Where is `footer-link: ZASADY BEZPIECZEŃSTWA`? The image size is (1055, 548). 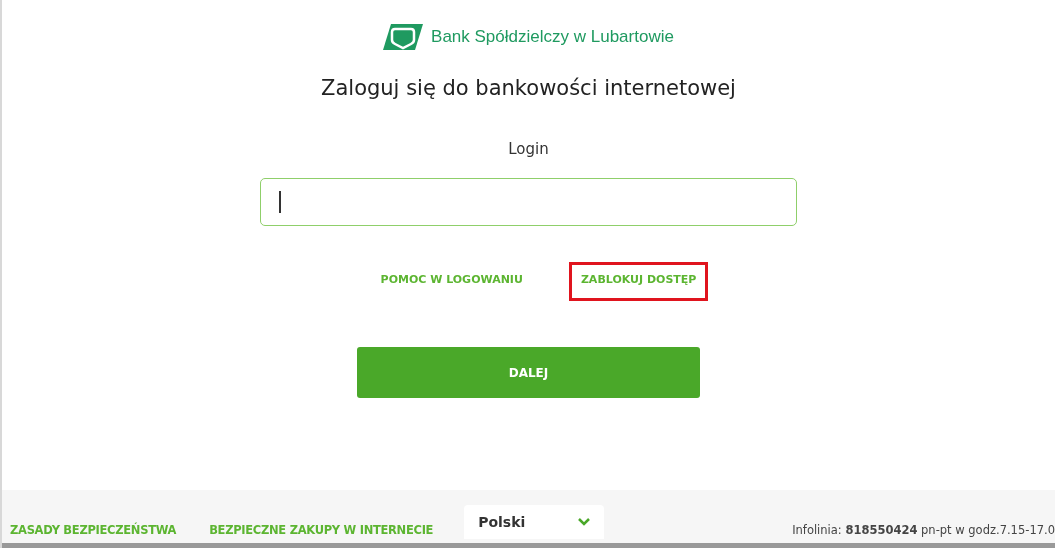 footer-link: ZASADY BEZPIECZEŃSTWA is located at coordinates (93, 530).